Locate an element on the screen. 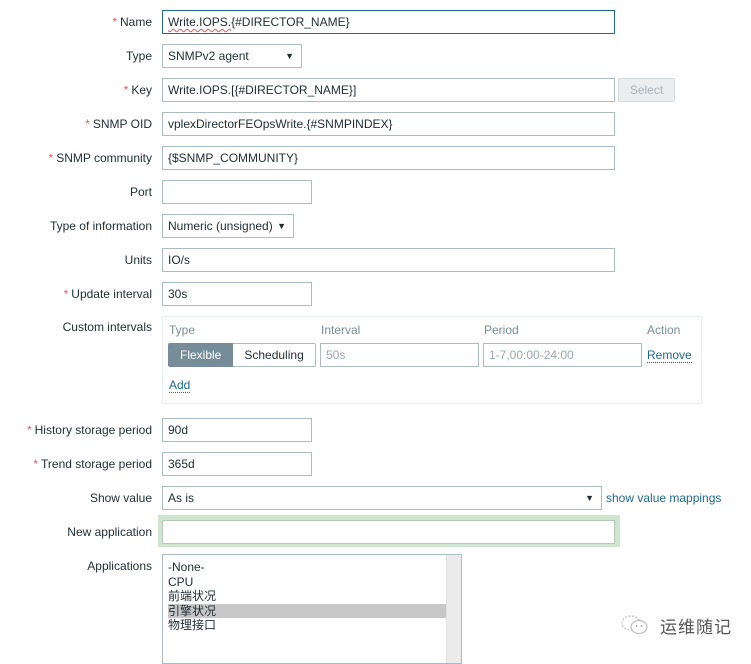  new-application-input is located at coordinates (388, 532).